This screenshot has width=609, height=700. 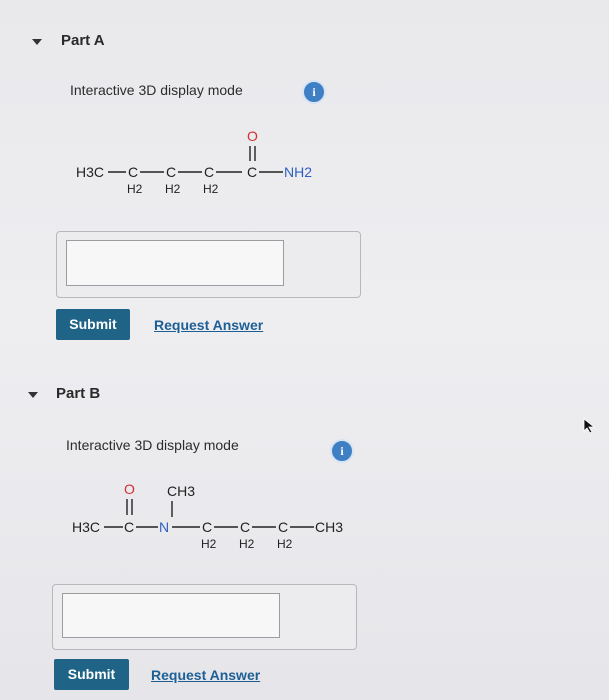 What do you see at coordinates (164, 527) in the screenshot?
I see `nitrogen-atom: N` at bounding box center [164, 527].